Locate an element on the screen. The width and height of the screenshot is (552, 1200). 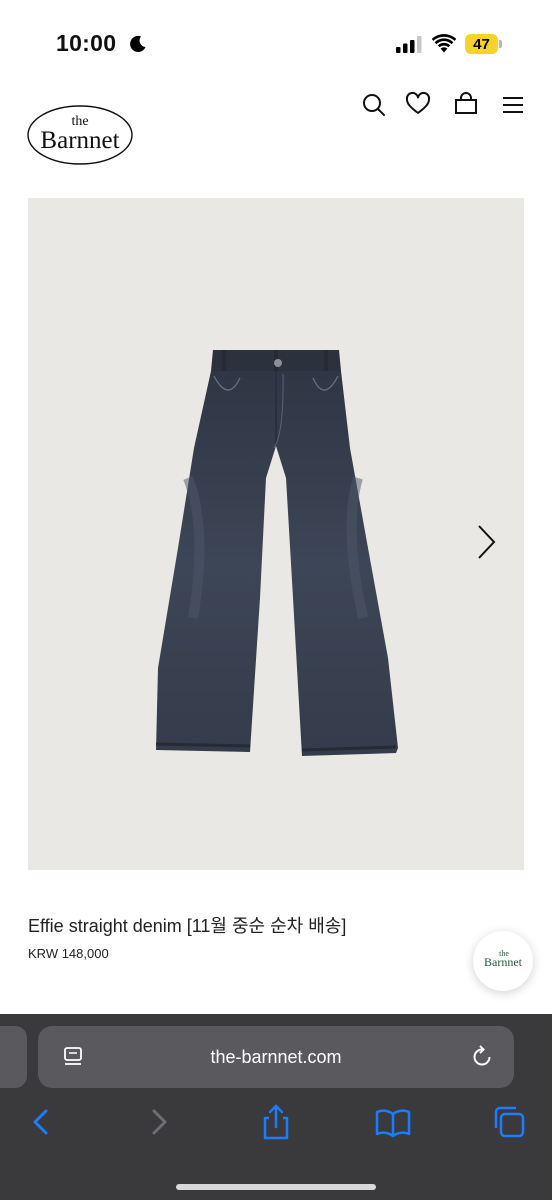
battery-icon: 47 is located at coordinates (484, 44).